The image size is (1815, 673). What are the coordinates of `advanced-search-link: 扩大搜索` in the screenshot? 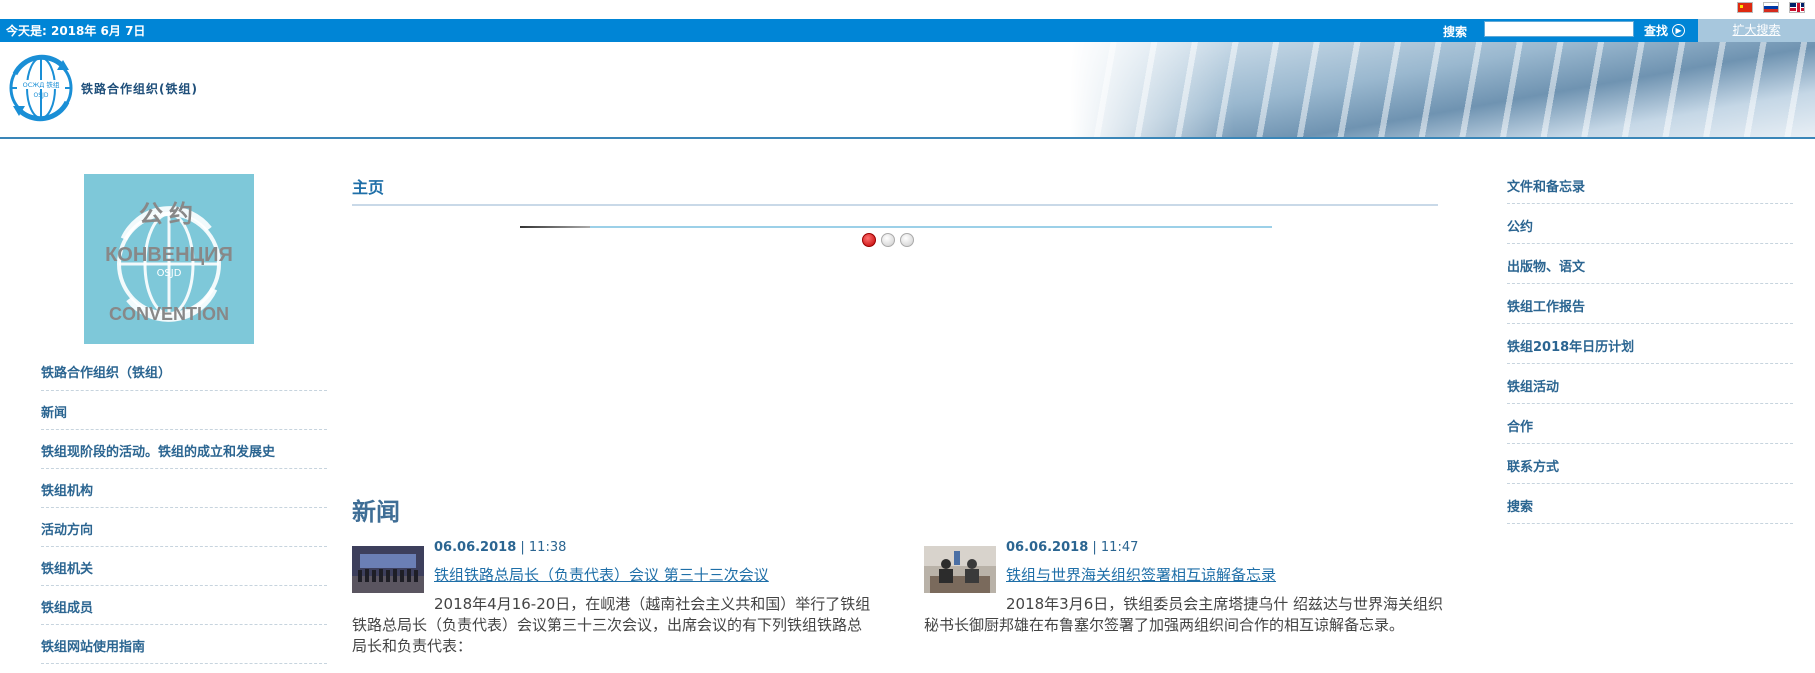 It's located at (1756, 30).